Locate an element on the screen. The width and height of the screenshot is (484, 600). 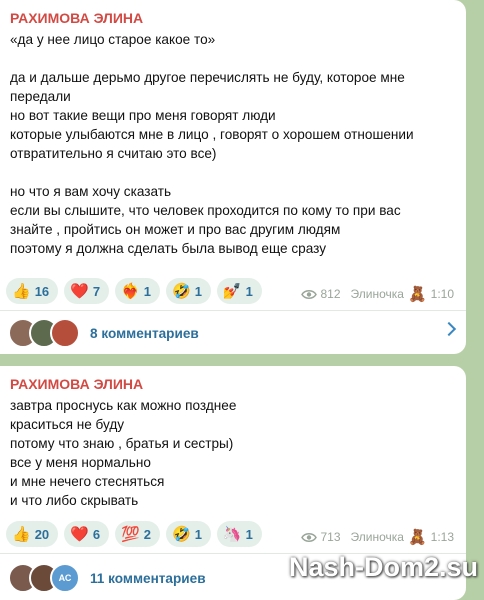
nail-polish-icon: 💅 is located at coordinates (232, 290).